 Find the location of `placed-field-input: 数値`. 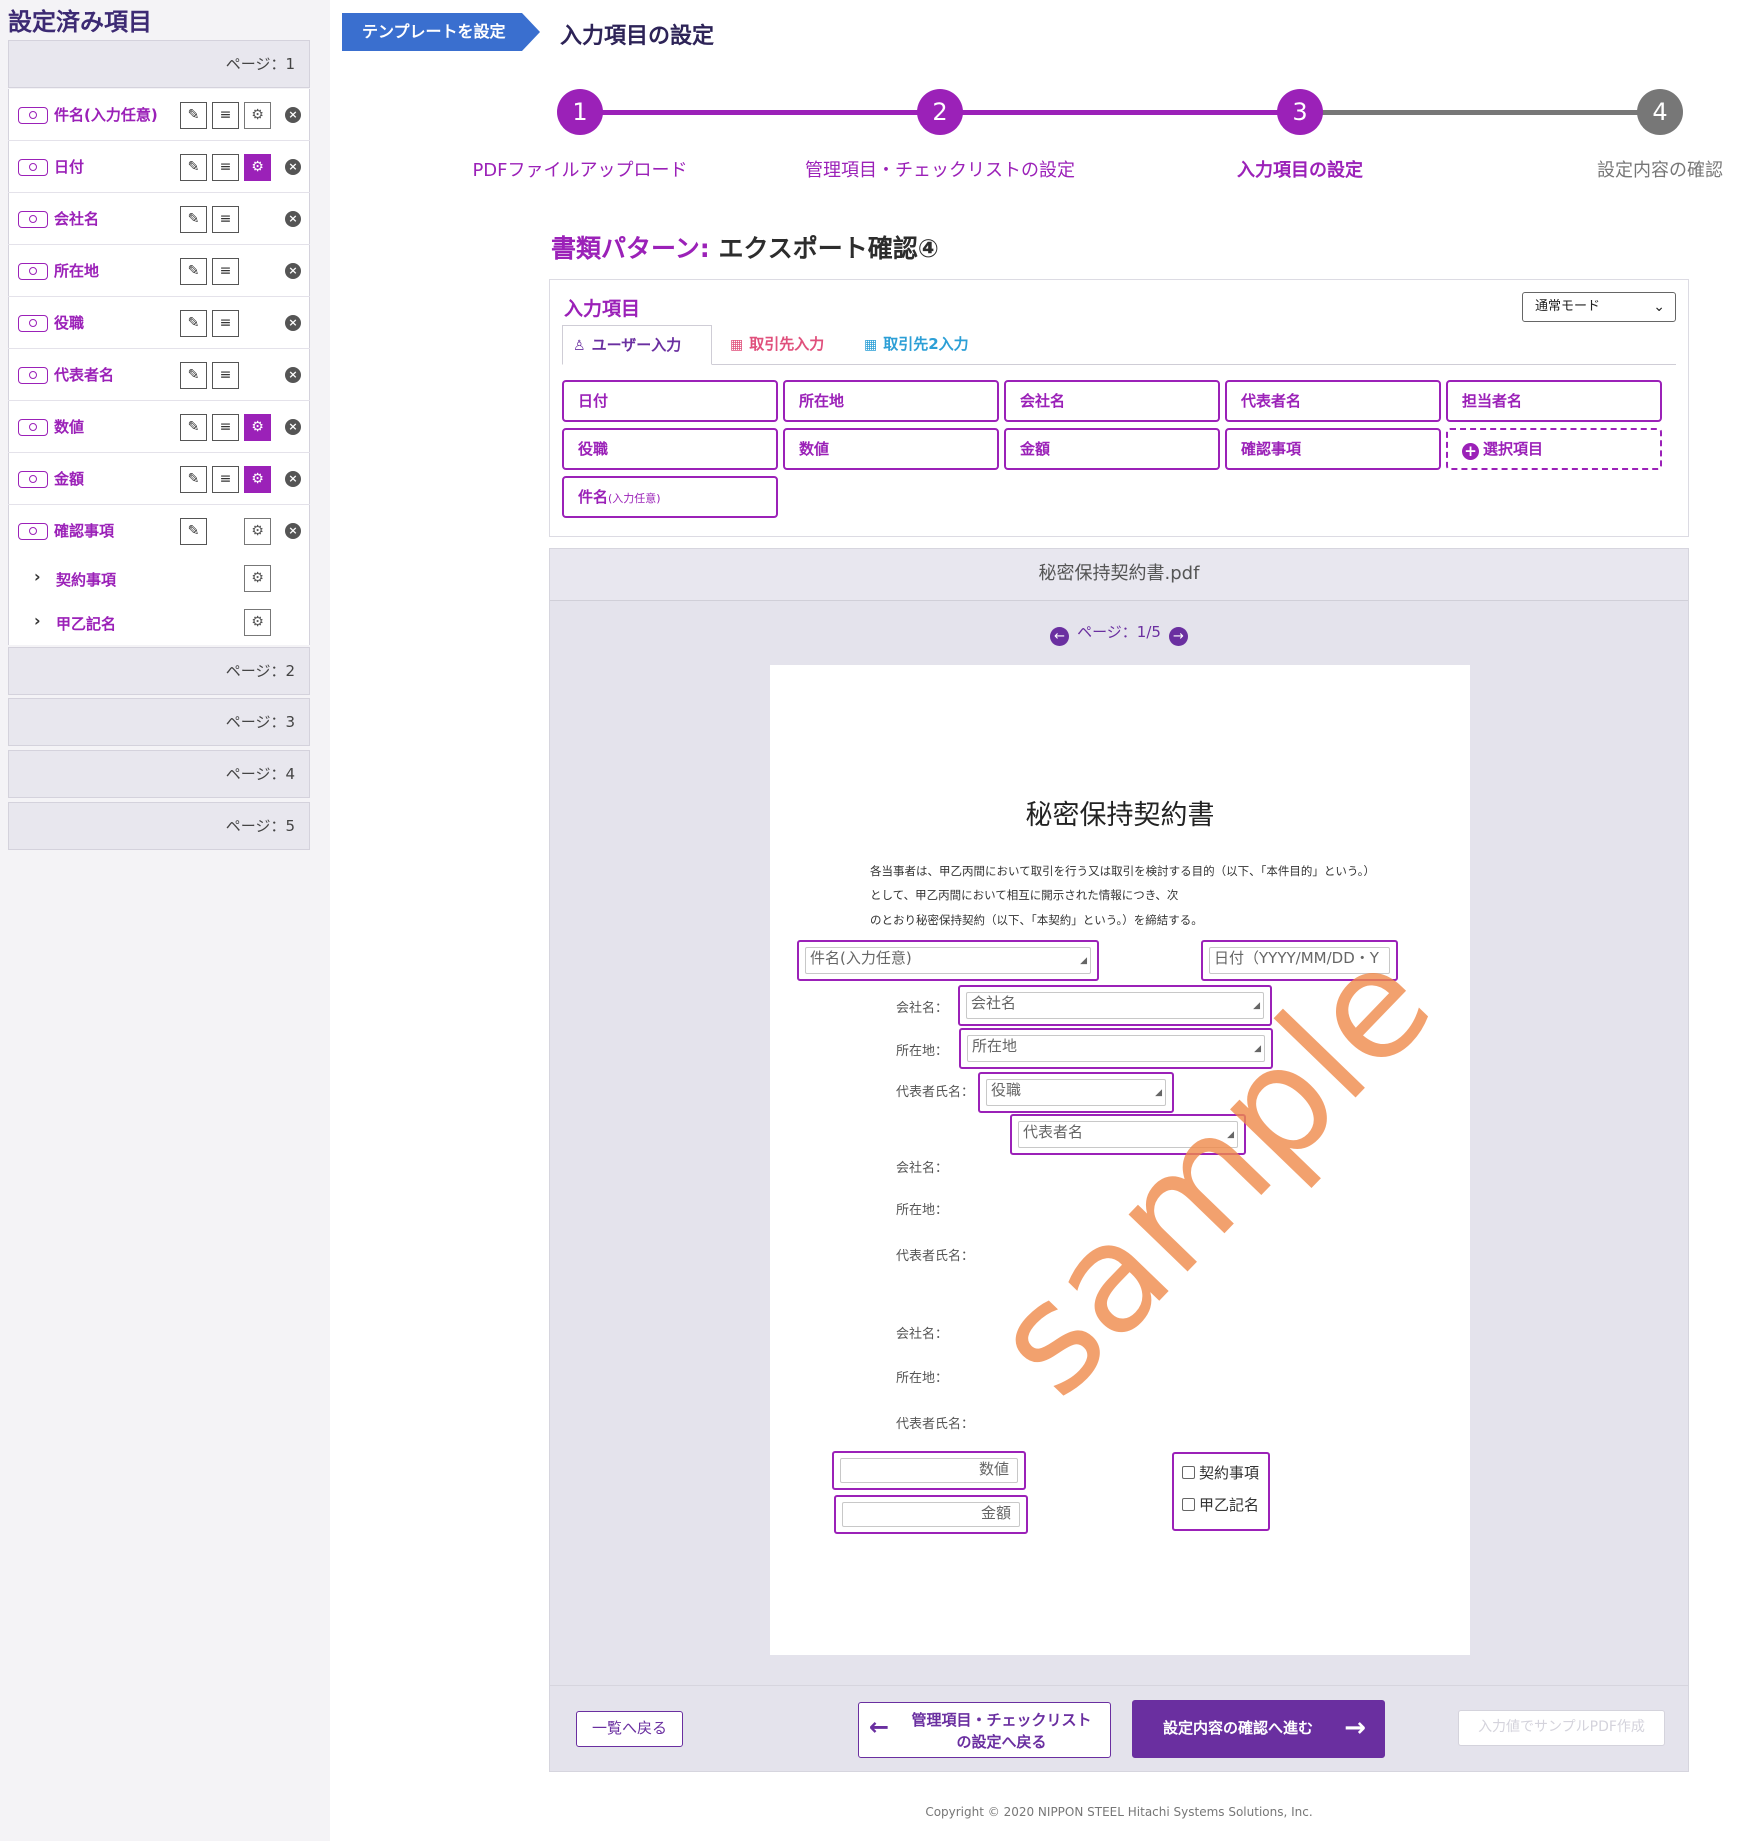

placed-field-input: 数値 is located at coordinates (929, 1470).